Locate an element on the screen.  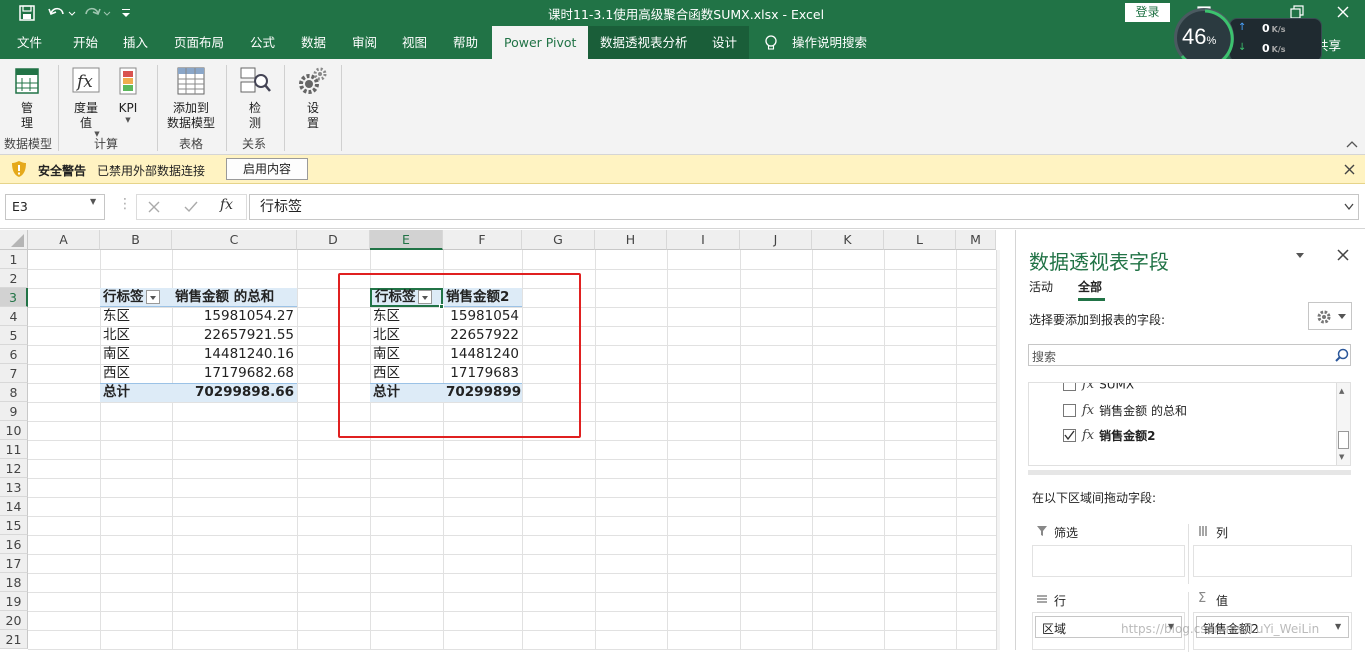
tab-file: 文件 is located at coordinates (29, 42).